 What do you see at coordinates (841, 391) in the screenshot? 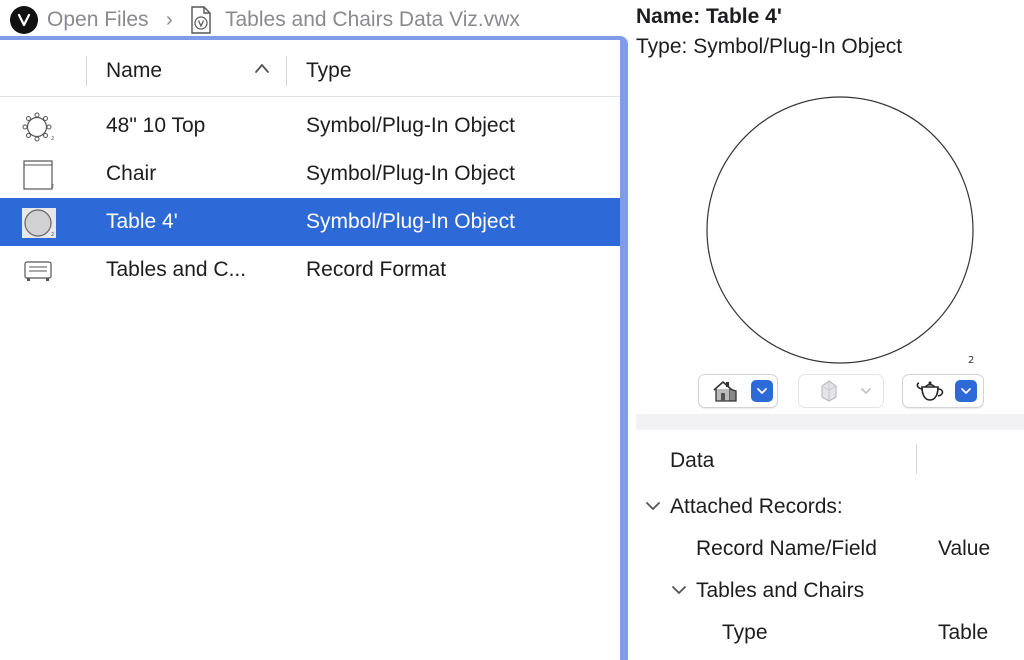
I see `render-mode-button` at bounding box center [841, 391].